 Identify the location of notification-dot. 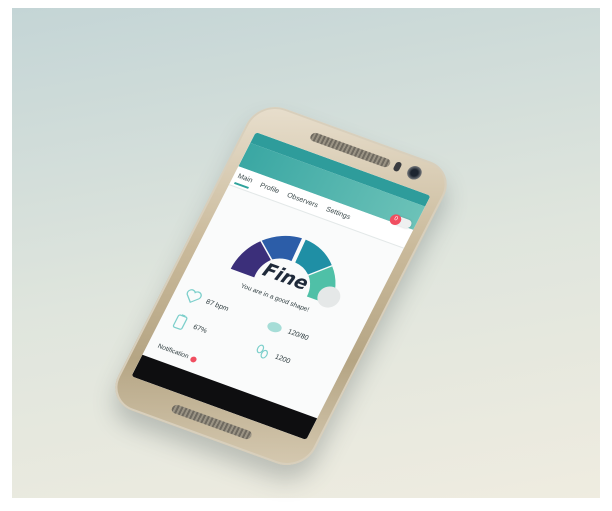
(193, 359).